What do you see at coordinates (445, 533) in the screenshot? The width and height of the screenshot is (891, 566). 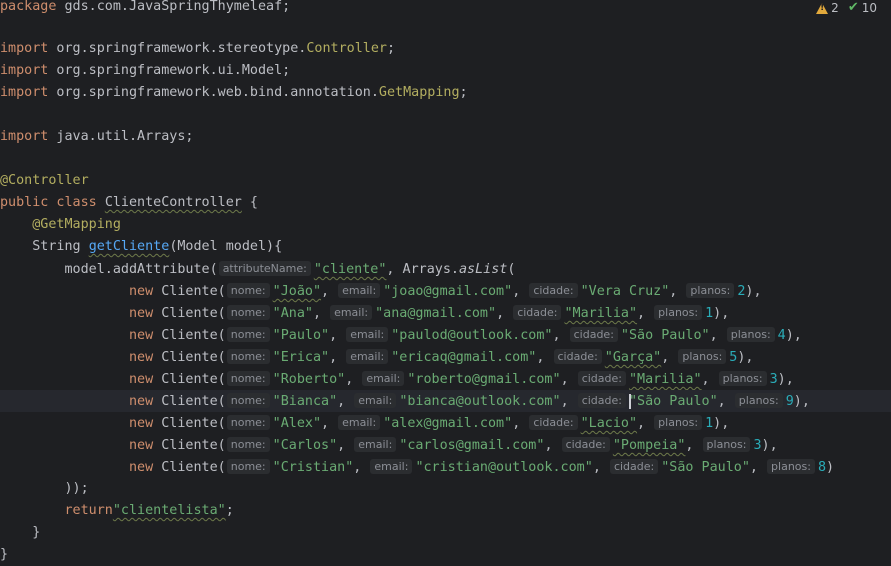 I see `code-line-close-method: }` at bounding box center [445, 533].